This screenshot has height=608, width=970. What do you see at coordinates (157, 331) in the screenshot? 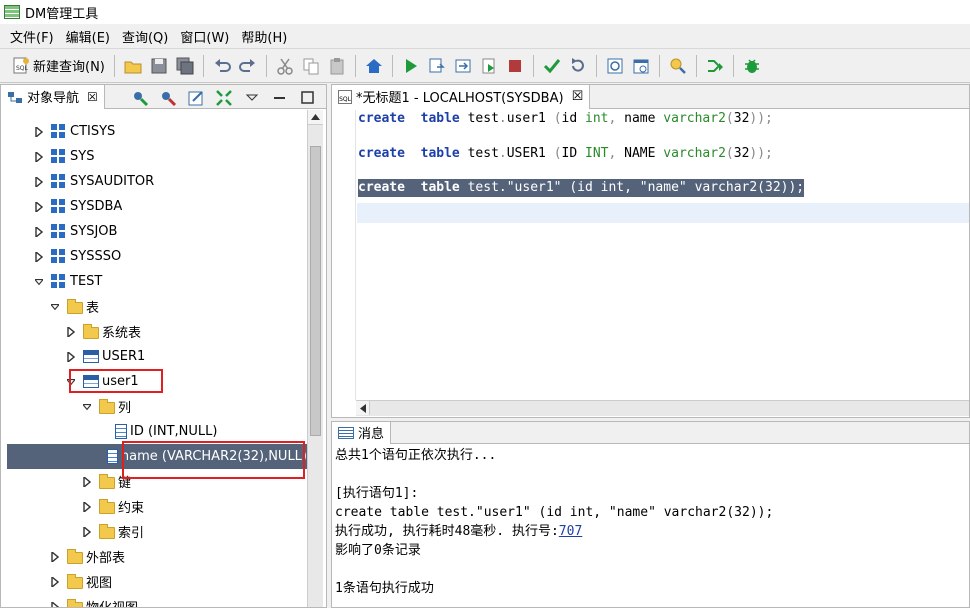
I see `tree-node: 系统表` at bounding box center [157, 331].